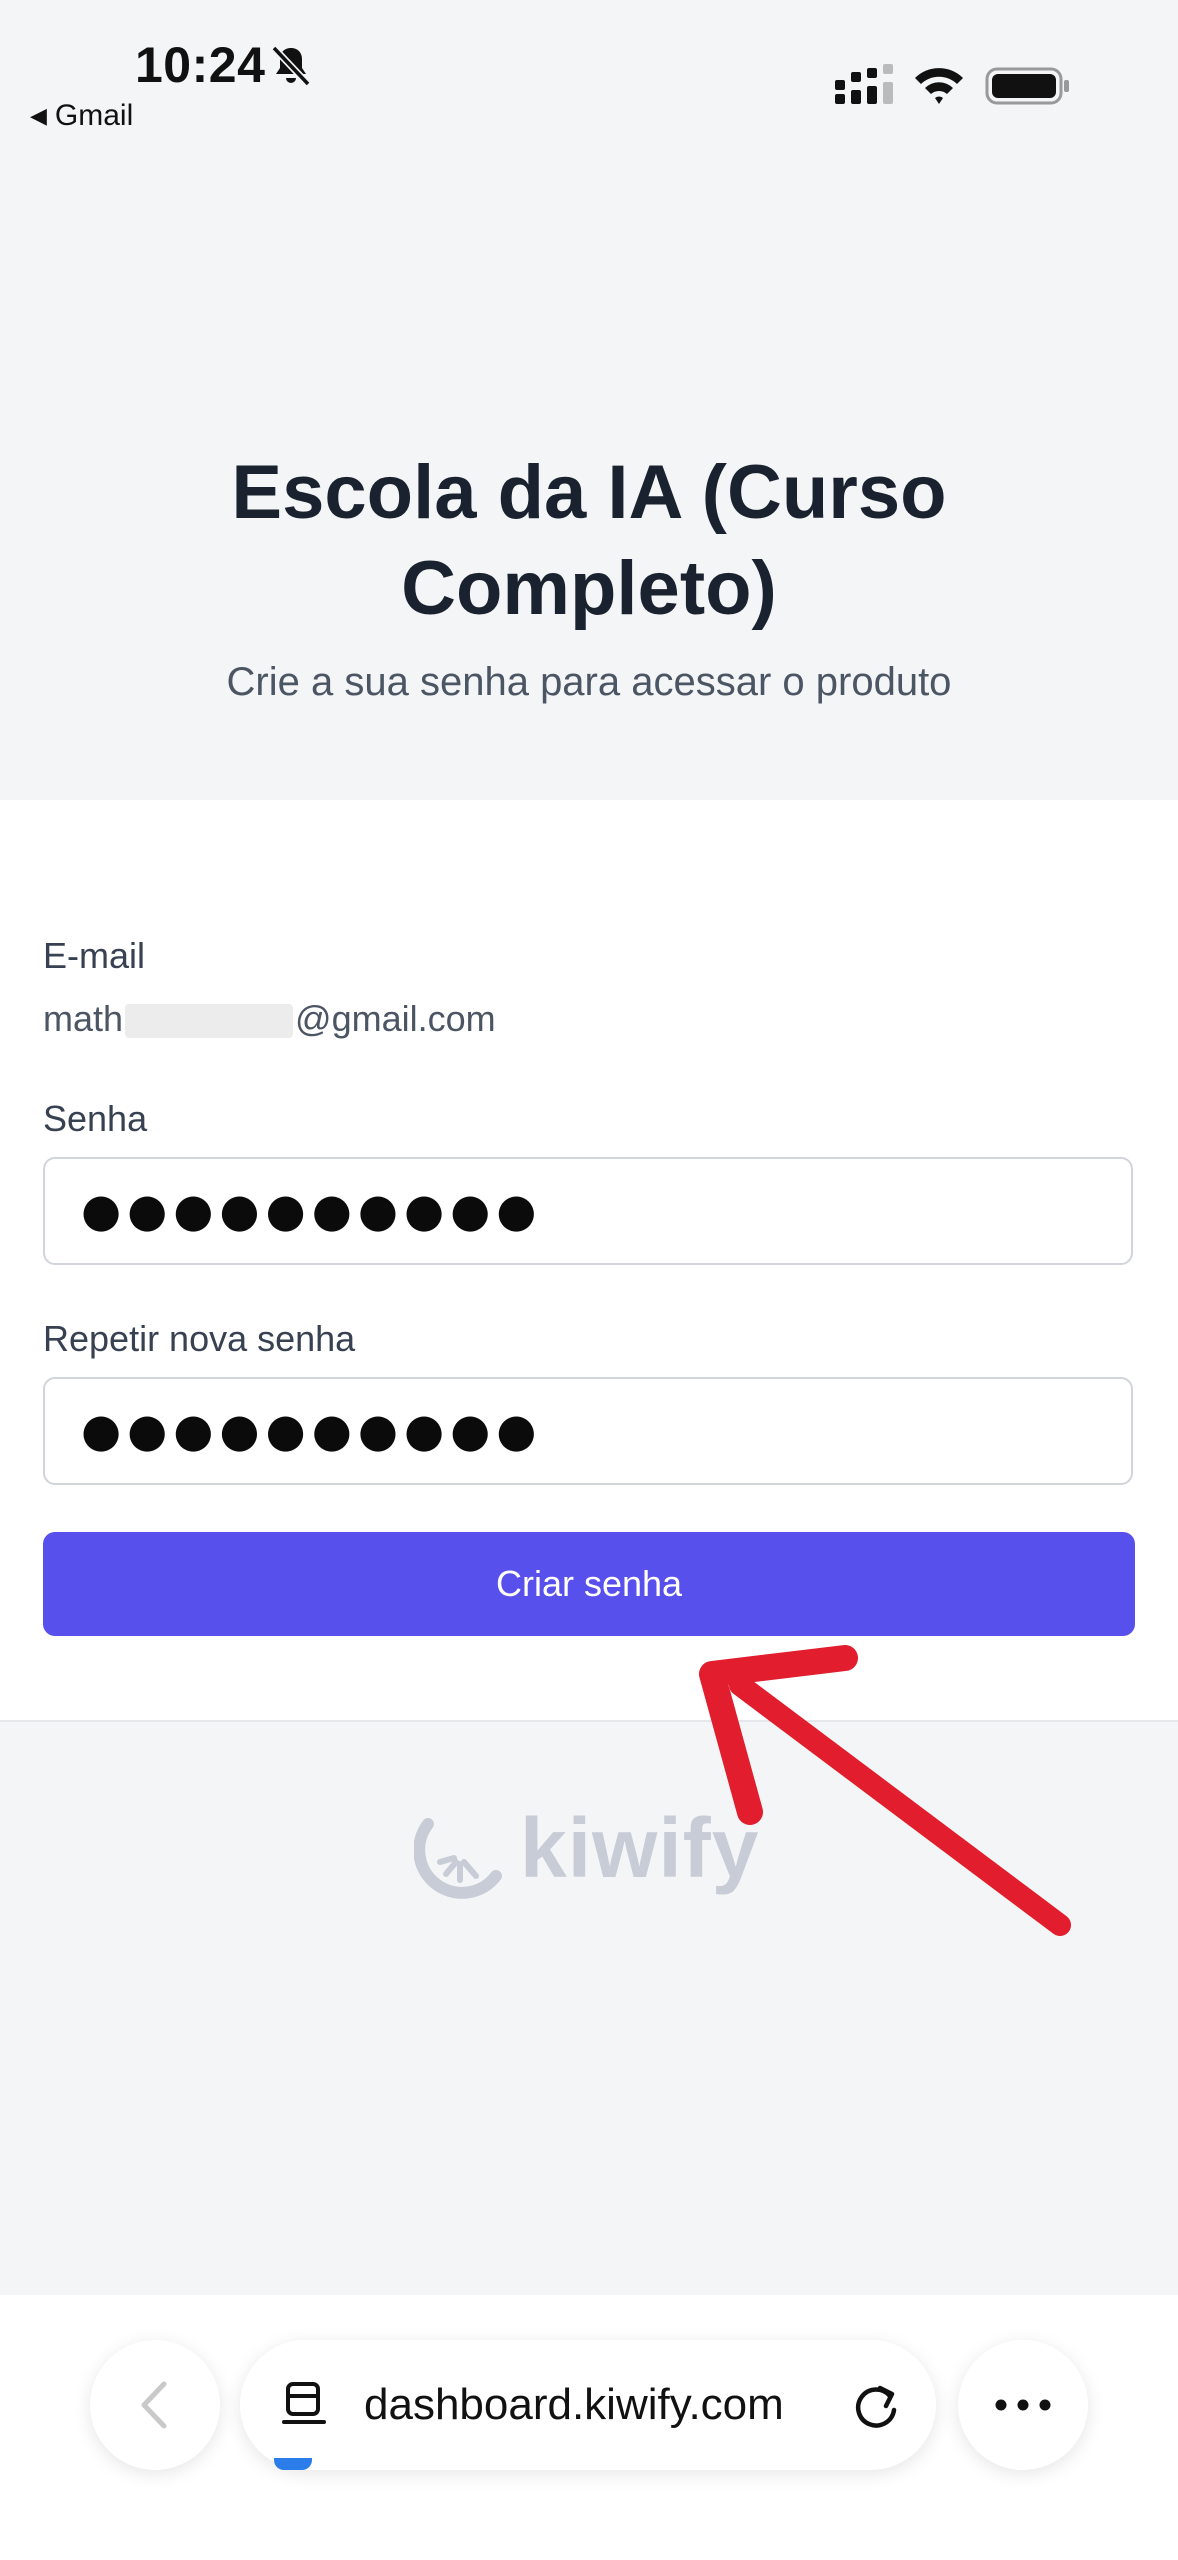  Describe the element at coordinates (395, 1018) in the screenshot. I see `email-suffix: @gmail.com` at that location.